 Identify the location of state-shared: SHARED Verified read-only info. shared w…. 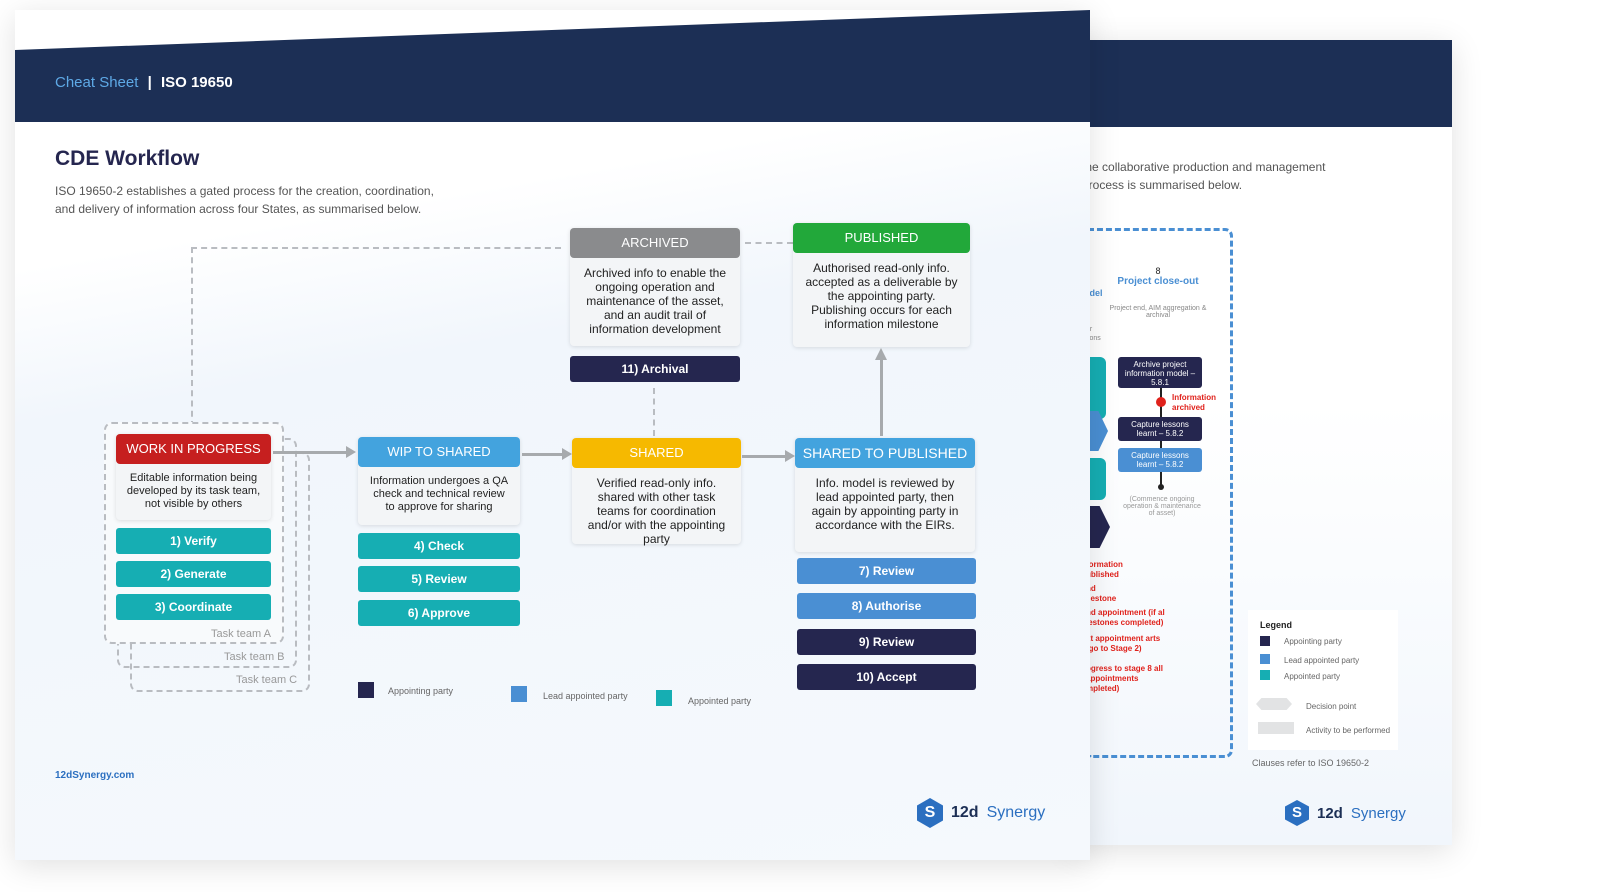
(656, 492).